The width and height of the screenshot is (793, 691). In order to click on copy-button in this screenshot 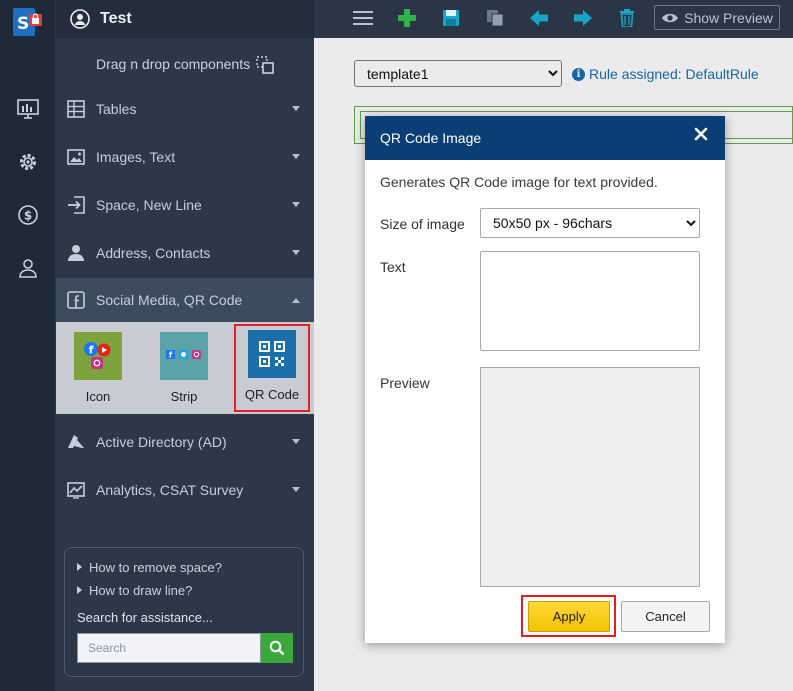, I will do `click(495, 18)`.